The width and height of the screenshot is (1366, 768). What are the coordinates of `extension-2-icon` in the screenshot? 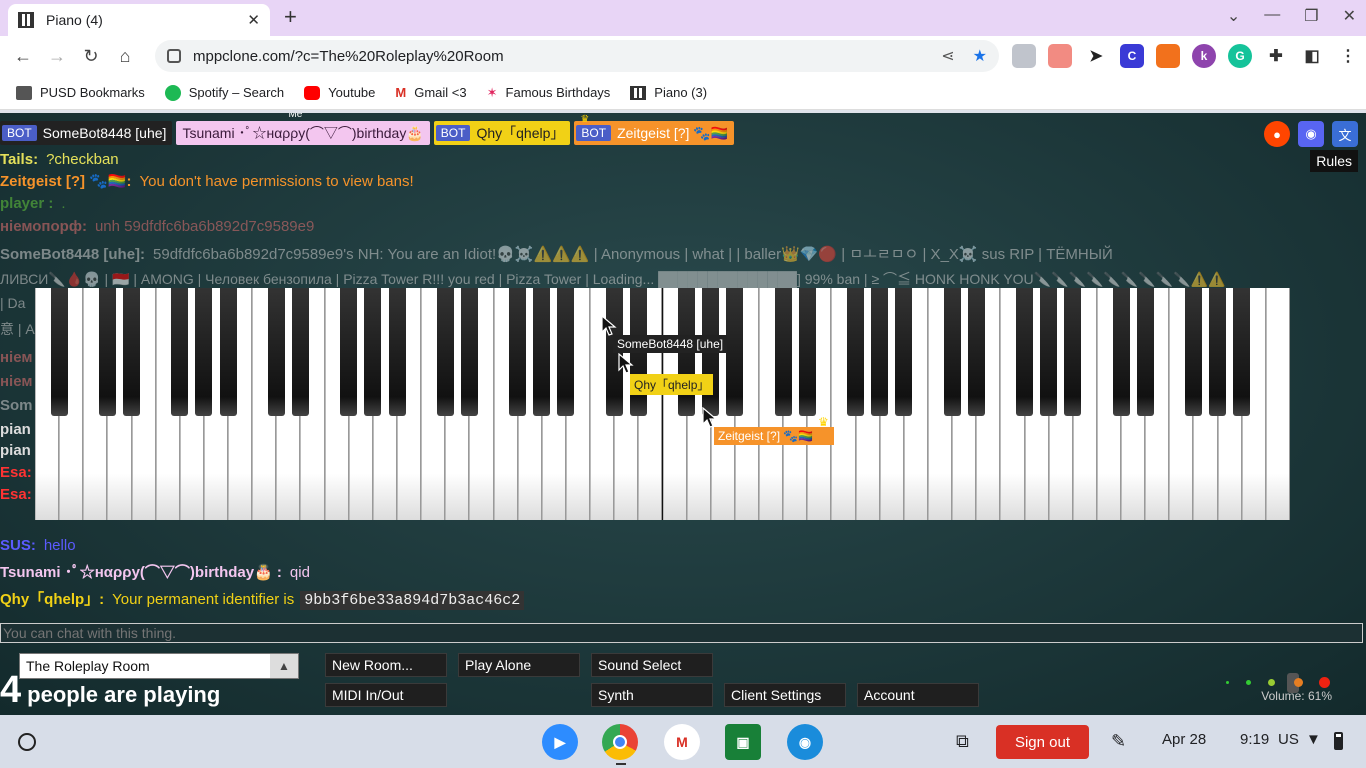 It's located at (1060, 56).